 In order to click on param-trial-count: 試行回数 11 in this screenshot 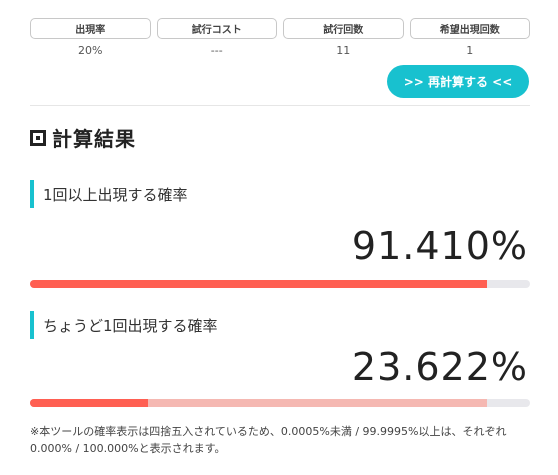, I will do `click(343, 37)`.